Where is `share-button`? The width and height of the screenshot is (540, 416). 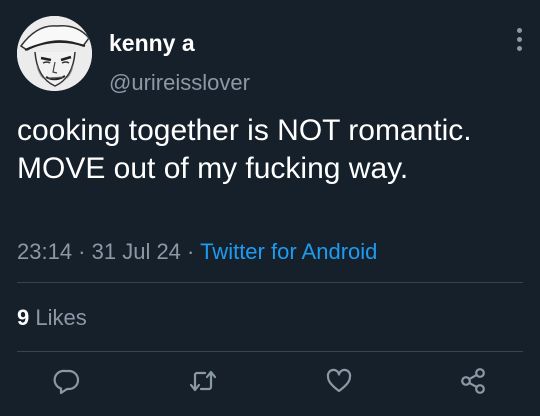
share-button is located at coordinates (473, 381).